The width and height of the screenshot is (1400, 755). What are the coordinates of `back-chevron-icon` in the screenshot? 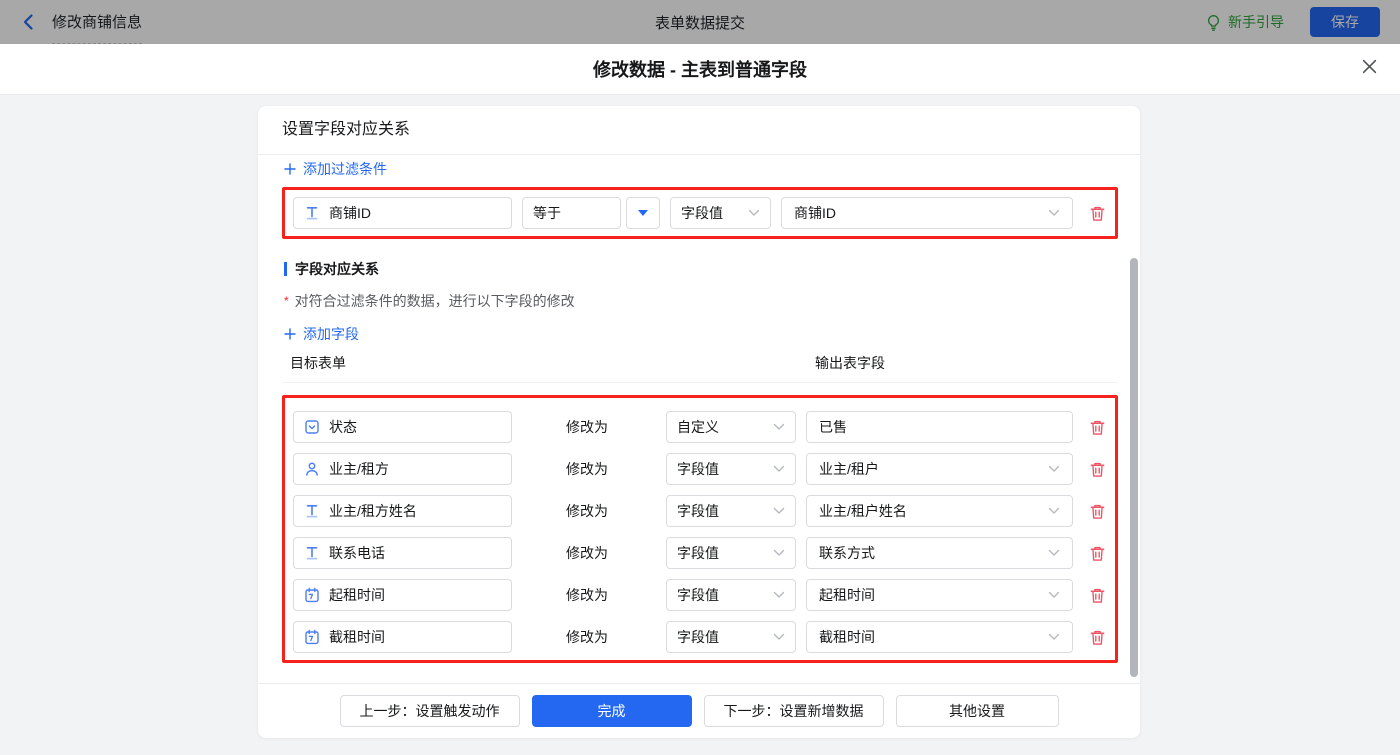 It's located at (29, 22).